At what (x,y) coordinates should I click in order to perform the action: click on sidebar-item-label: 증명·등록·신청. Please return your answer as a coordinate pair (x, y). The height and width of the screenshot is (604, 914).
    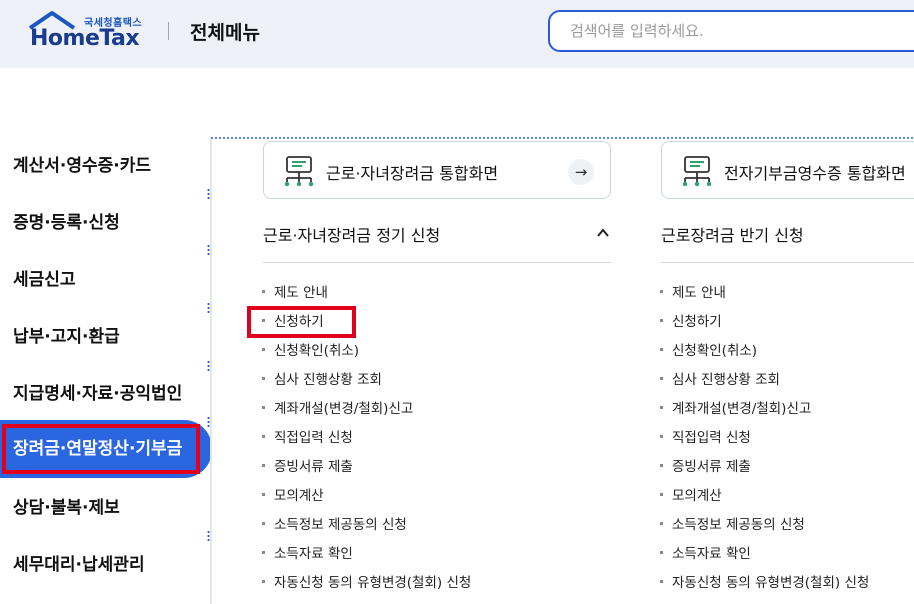
    Looking at the image, I should click on (66, 223).